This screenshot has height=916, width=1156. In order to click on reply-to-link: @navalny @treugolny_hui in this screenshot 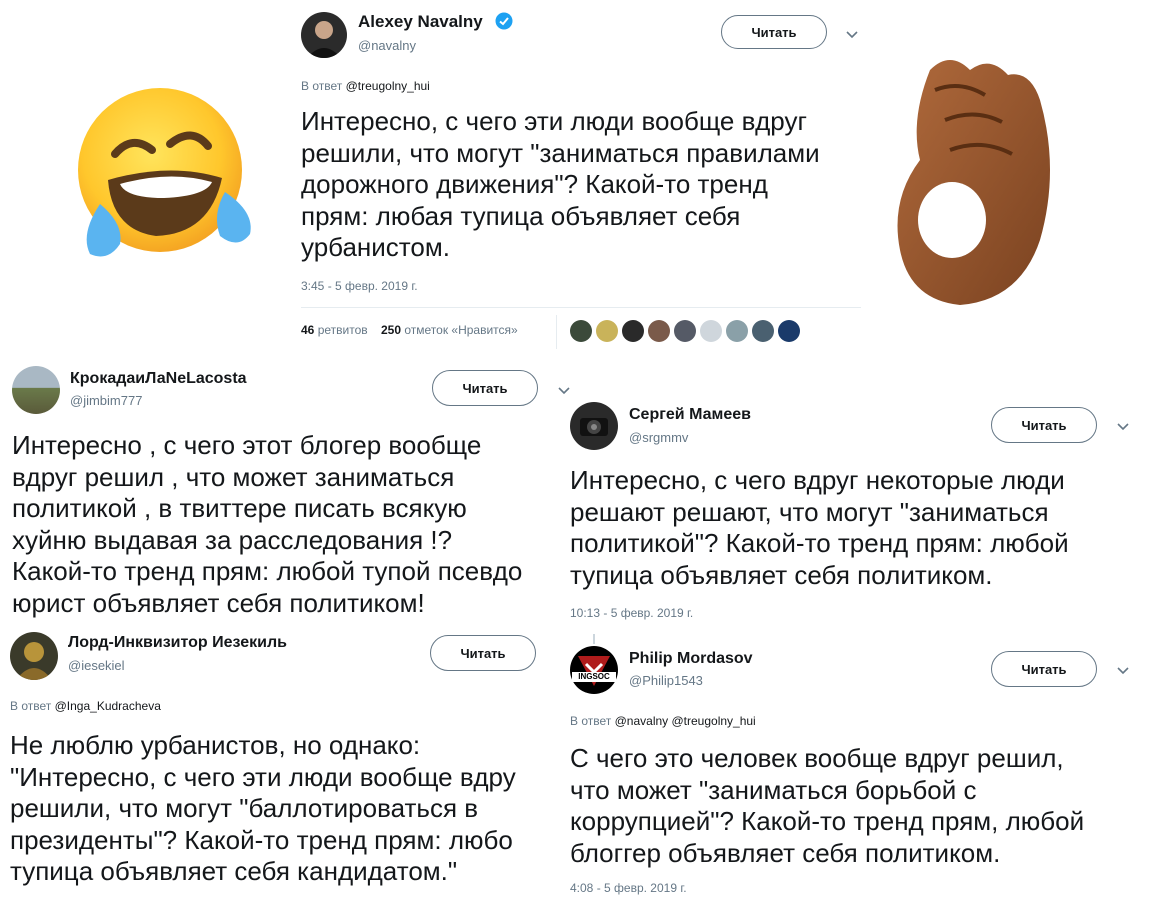, I will do `click(685, 721)`.